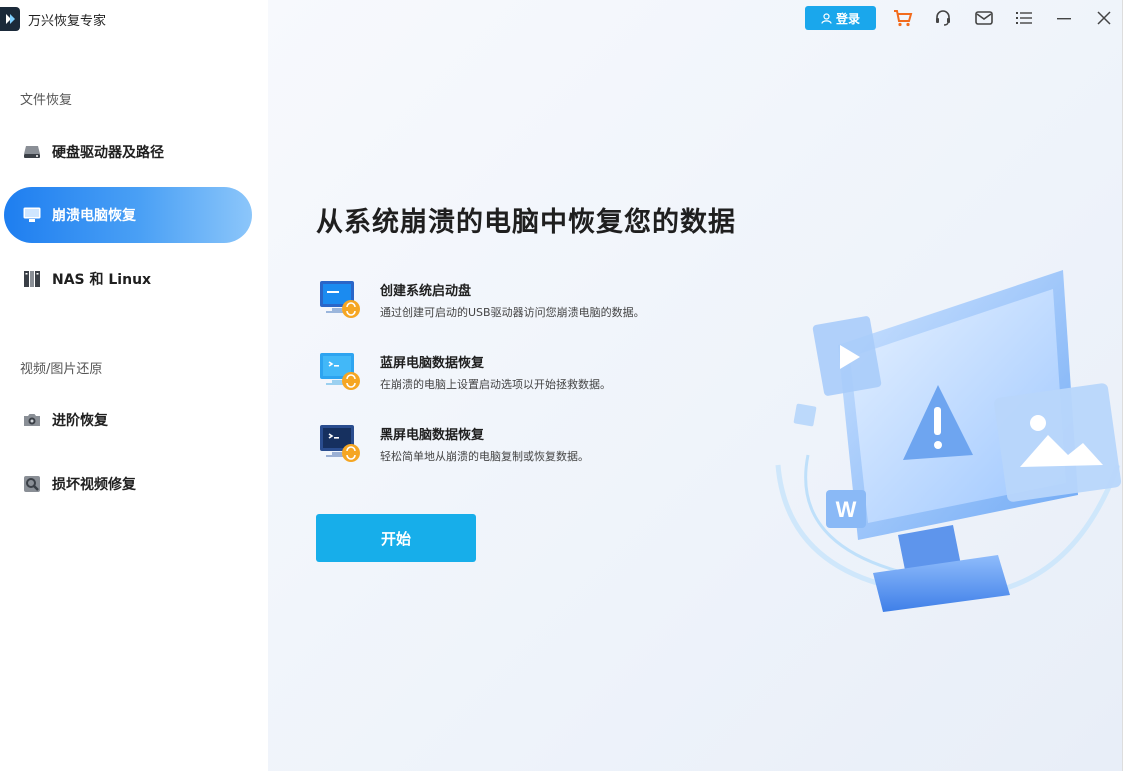  I want to click on start-button: 开始, so click(396, 538).